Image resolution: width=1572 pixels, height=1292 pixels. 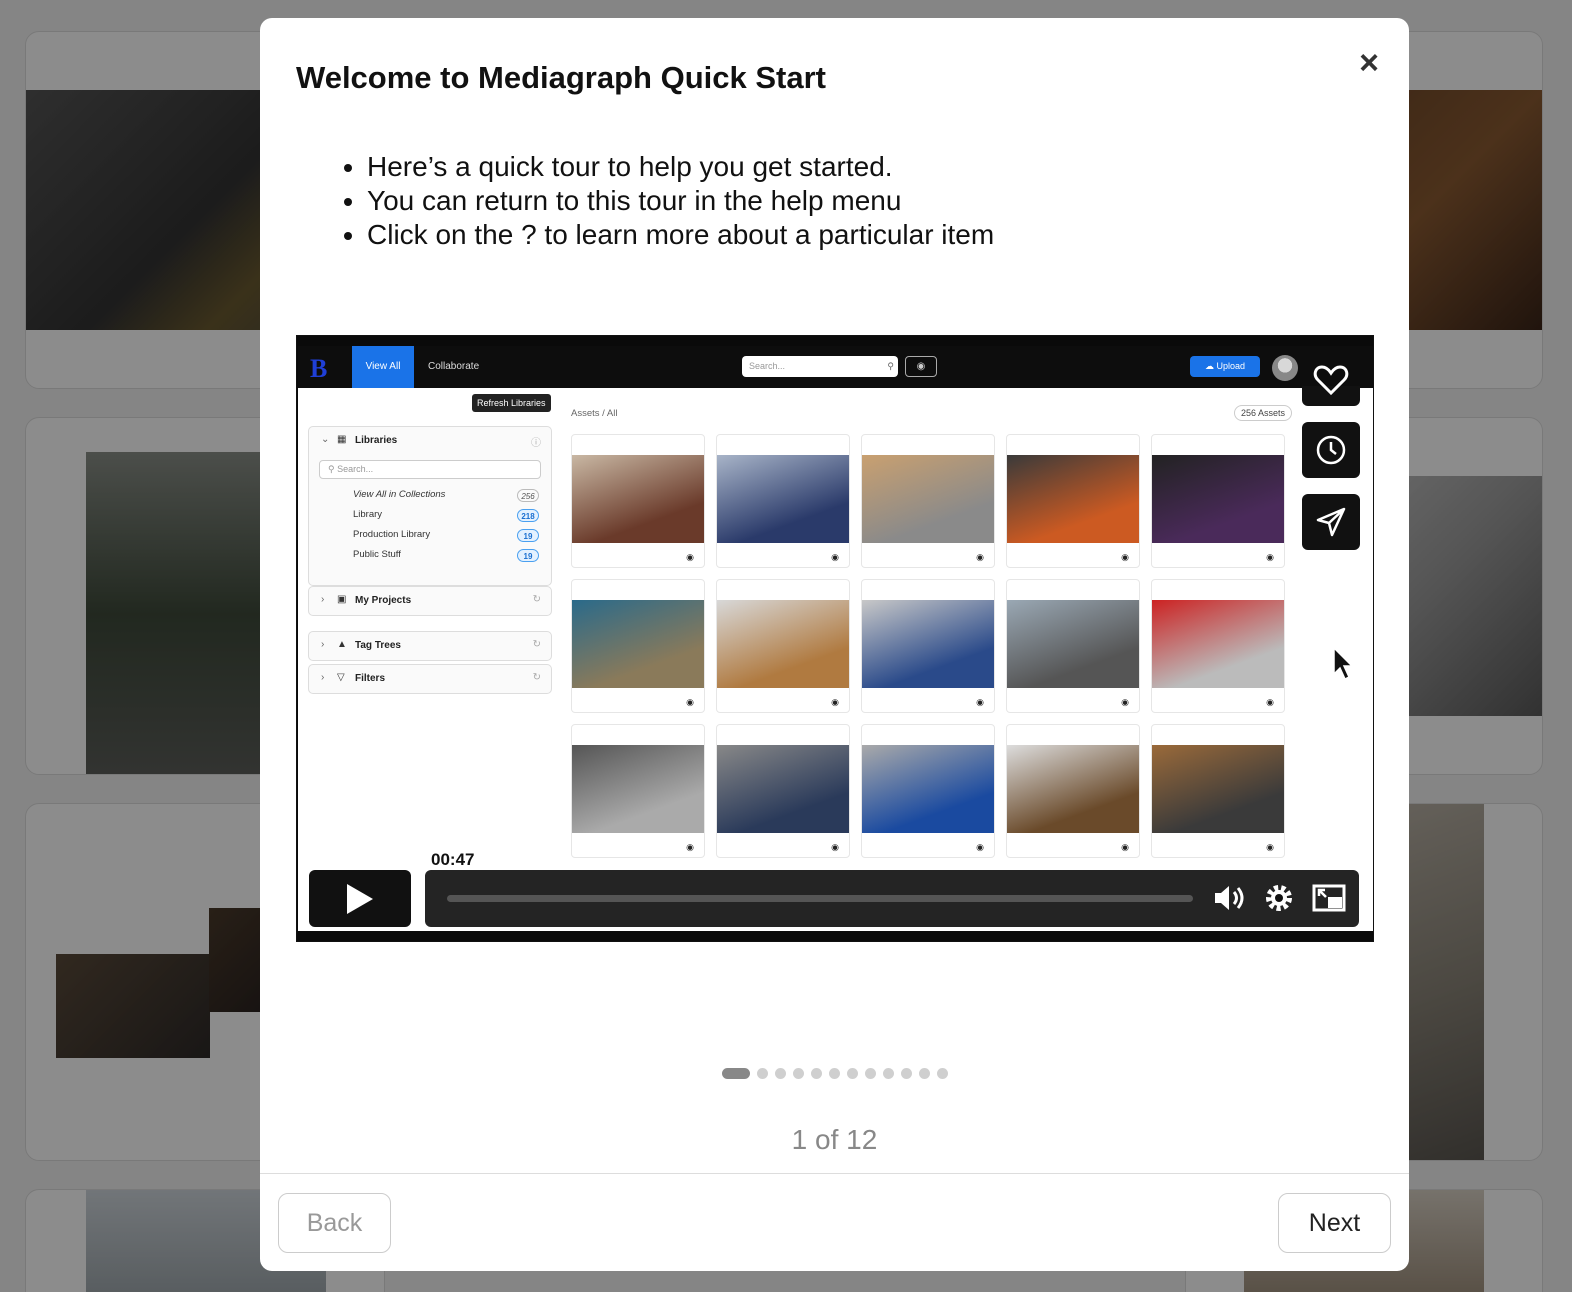 What do you see at coordinates (430, 515) in the screenshot?
I see `library-row: Library 218` at bounding box center [430, 515].